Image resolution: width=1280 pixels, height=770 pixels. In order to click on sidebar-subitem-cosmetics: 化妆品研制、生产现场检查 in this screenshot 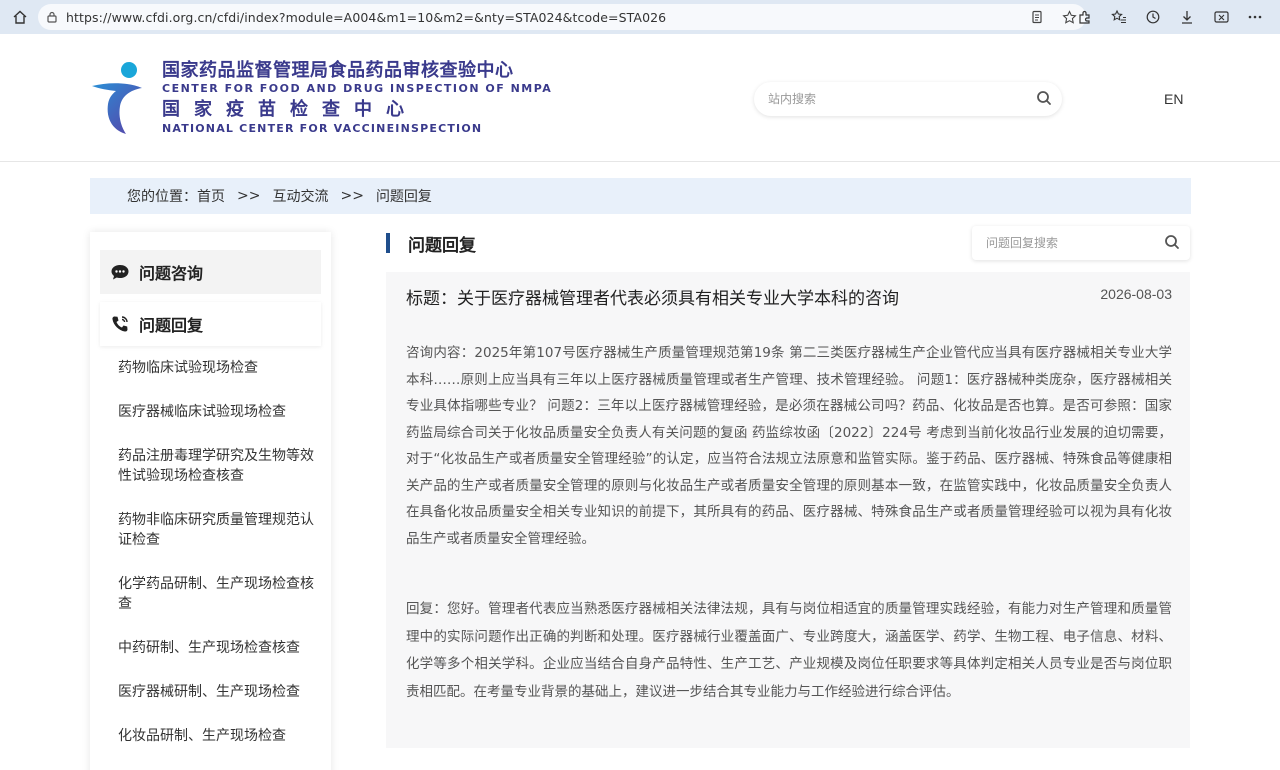, I will do `click(216, 736)`.